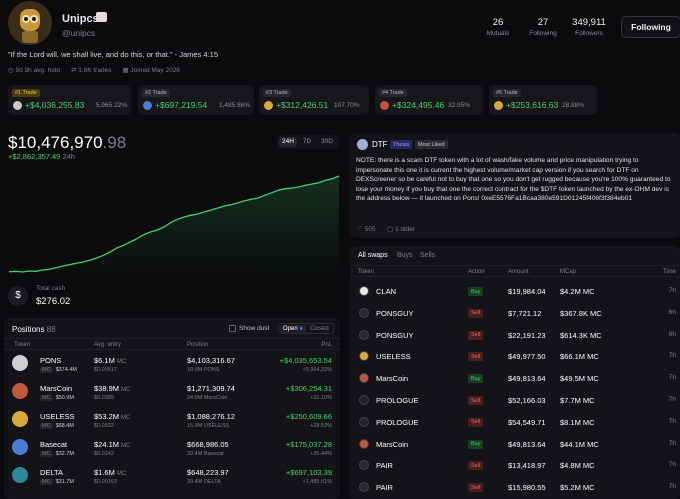 The image size is (680, 499). I want to click on trade-pnl: +$312,426.51, so click(302, 105).